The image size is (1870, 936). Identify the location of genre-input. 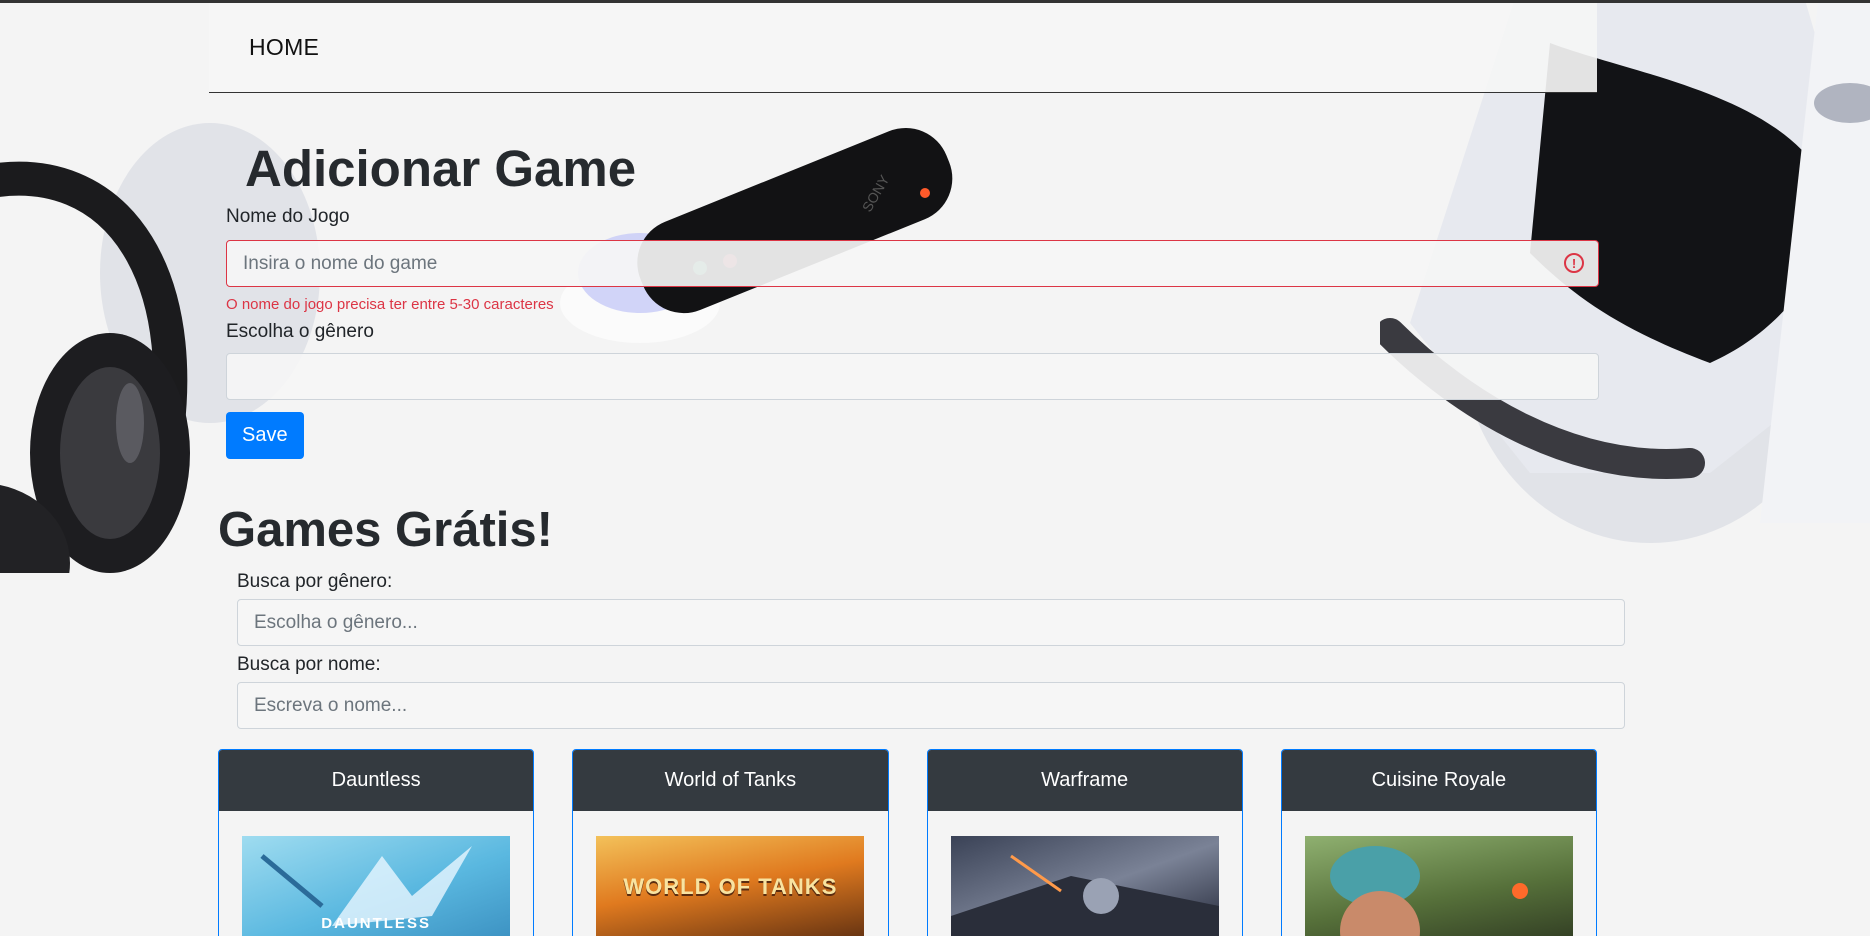
(912, 376).